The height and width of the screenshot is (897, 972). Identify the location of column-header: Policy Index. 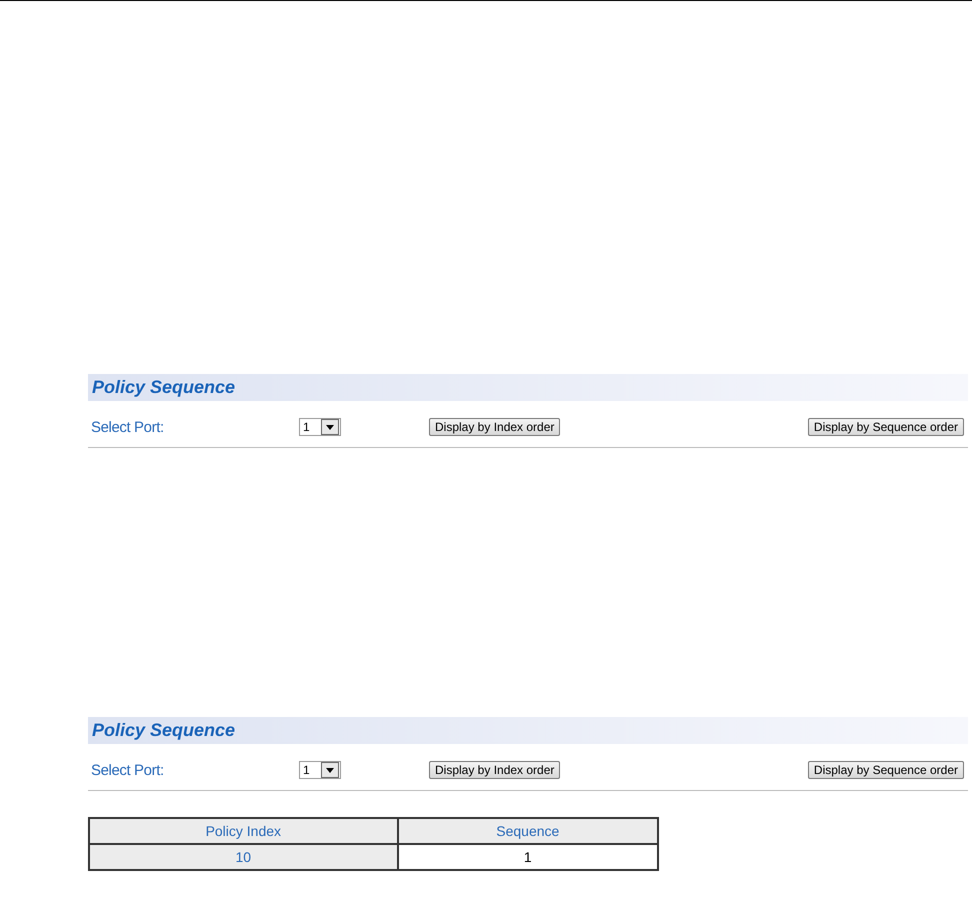
(243, 831).